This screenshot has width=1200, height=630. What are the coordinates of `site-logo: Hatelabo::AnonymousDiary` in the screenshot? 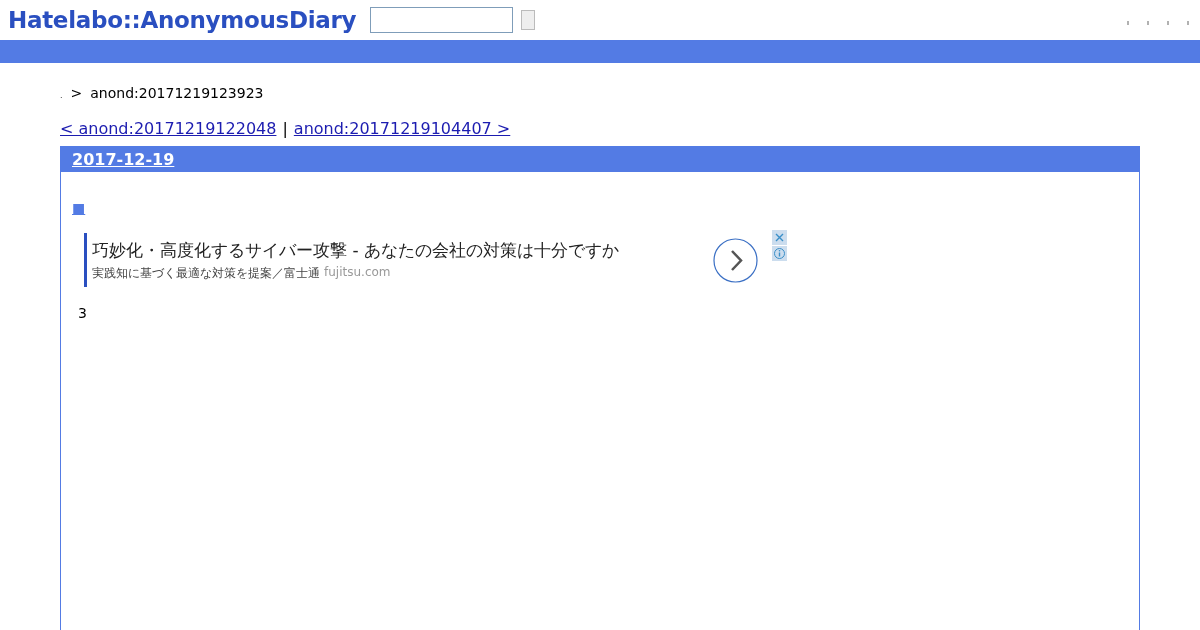 It's located at (182, 20).